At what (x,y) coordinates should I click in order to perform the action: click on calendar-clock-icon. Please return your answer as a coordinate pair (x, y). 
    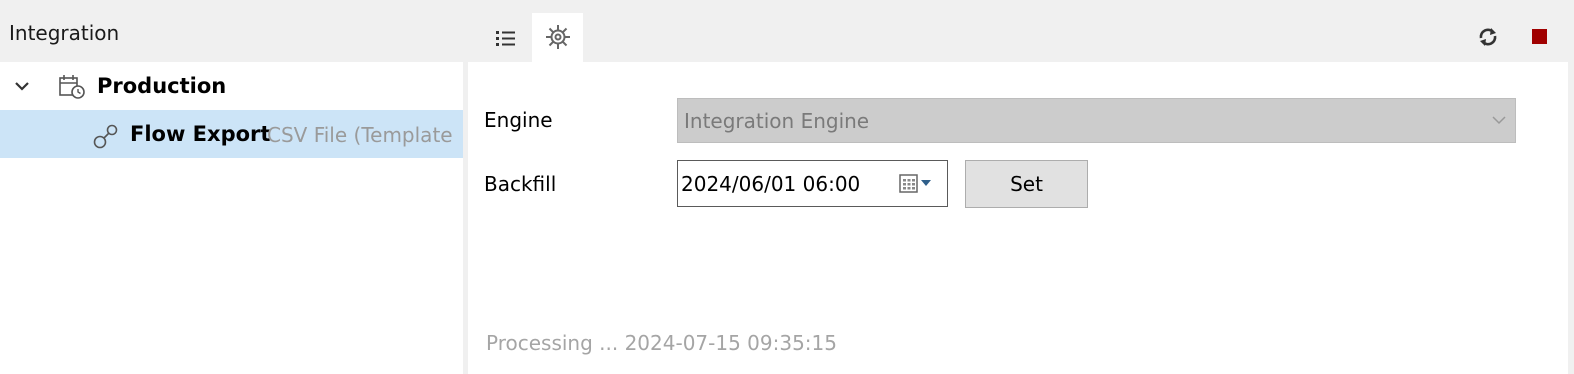
    Looking at the image, I should click on (72, 87).